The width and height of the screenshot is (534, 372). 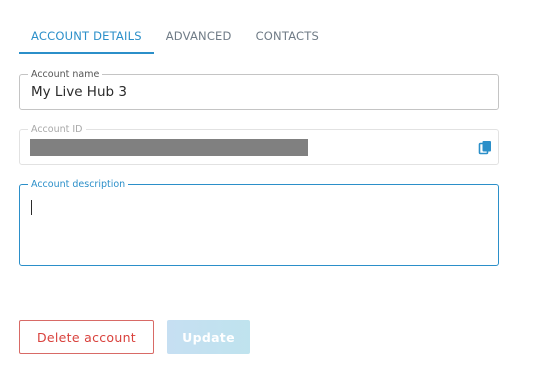 What do you see at coordinates (65, 74) in the screenshot?
I see `account-name-label: Account name` at bounding box center [65, 74].